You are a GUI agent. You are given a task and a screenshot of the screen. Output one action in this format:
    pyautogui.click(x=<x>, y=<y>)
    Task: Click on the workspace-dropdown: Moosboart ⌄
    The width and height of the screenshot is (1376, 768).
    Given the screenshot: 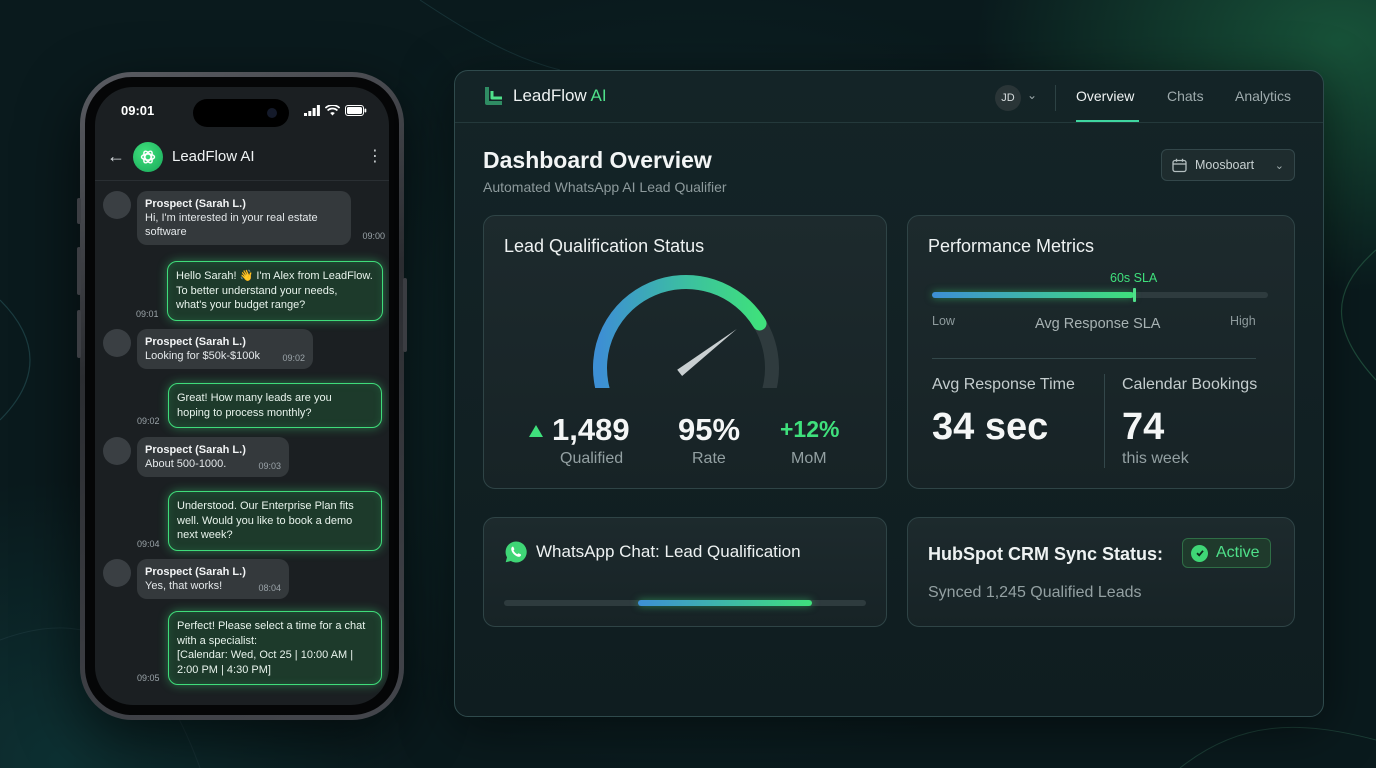 What is the action you would take?
    pyautogui.click(x=1228, y=165)
    